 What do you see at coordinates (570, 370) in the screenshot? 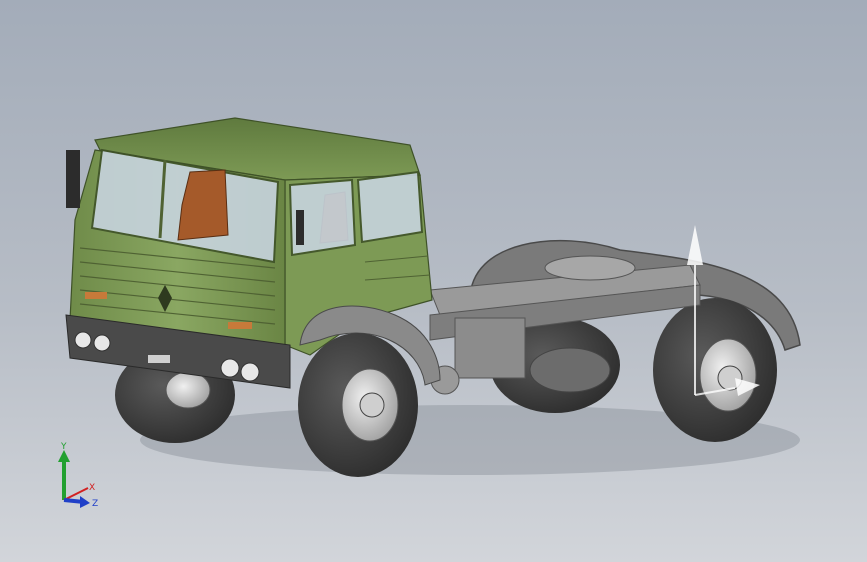
I see `drive-axle-housing` at bounding box center [570, 370].